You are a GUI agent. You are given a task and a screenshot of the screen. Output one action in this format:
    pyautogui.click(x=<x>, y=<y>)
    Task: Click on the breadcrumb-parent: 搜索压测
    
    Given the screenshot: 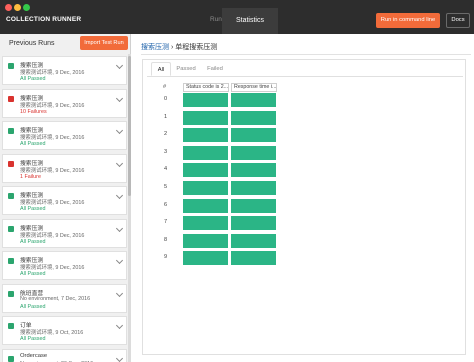 What is the action you would take?
    pyautogui.click(x=155, y=47)
    